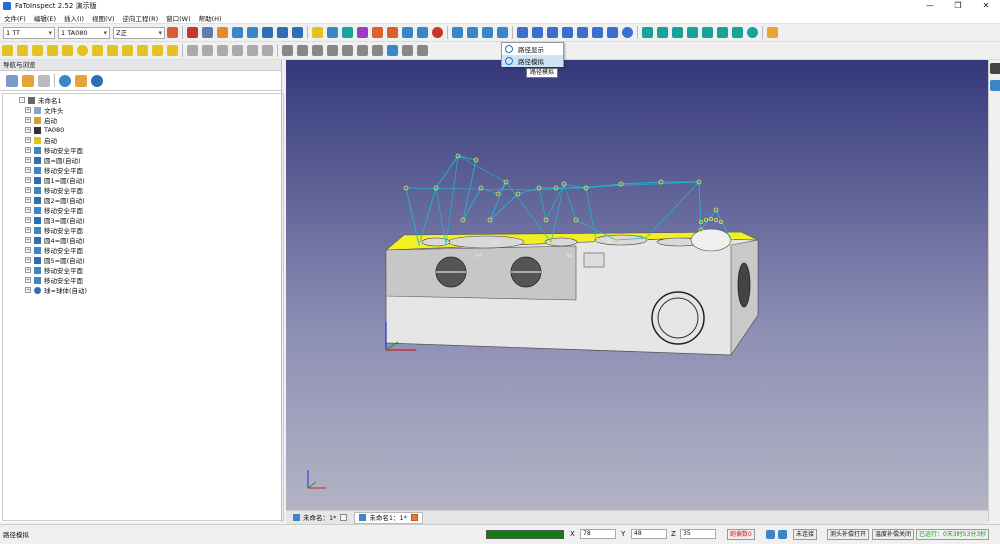  Describe the element at coordinates (28, 80) in the screenshot. I see `undo-icon` at that location.